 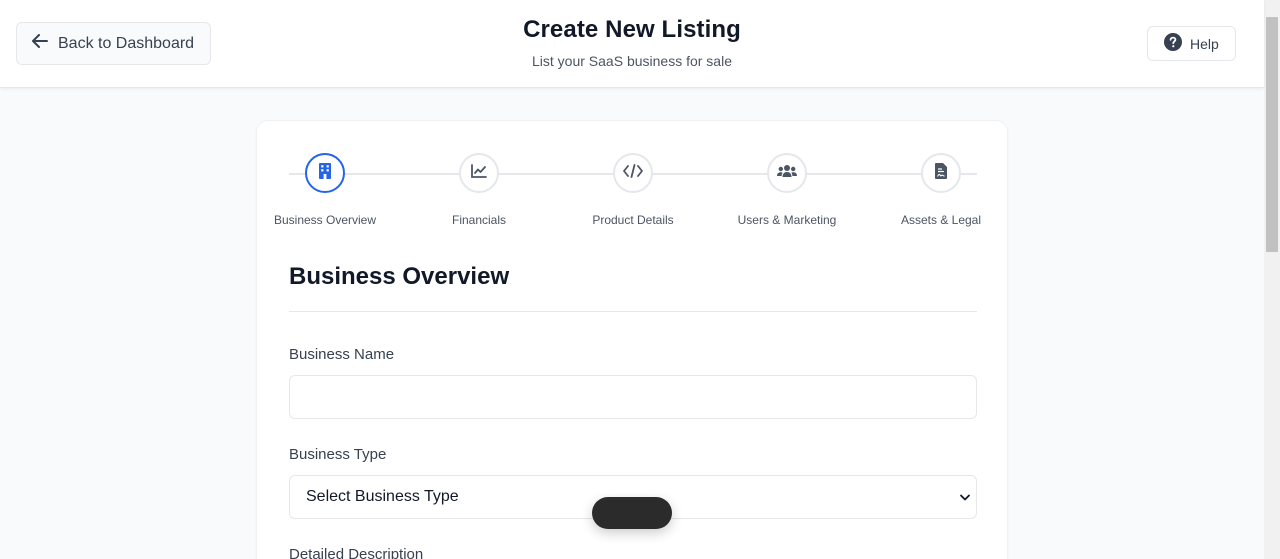 I want to click on step-users-marketing: Users & Marketing, so click(x=787, y=190).